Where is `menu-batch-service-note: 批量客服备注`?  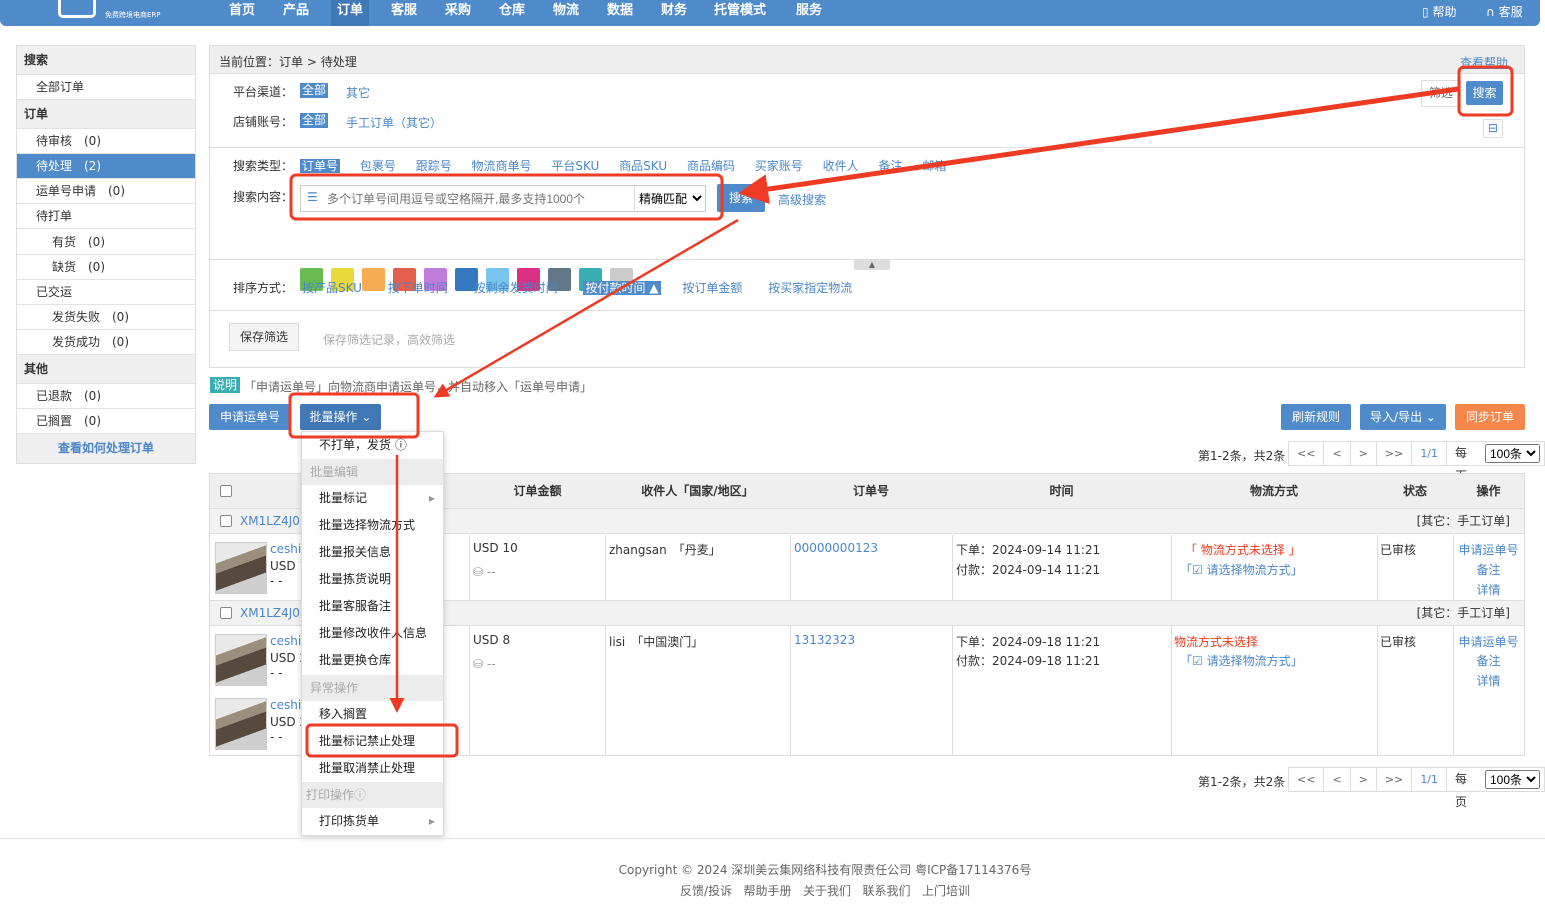
menu-batch-service-note: 批量客服备注 is located at coordinates (372, 606).